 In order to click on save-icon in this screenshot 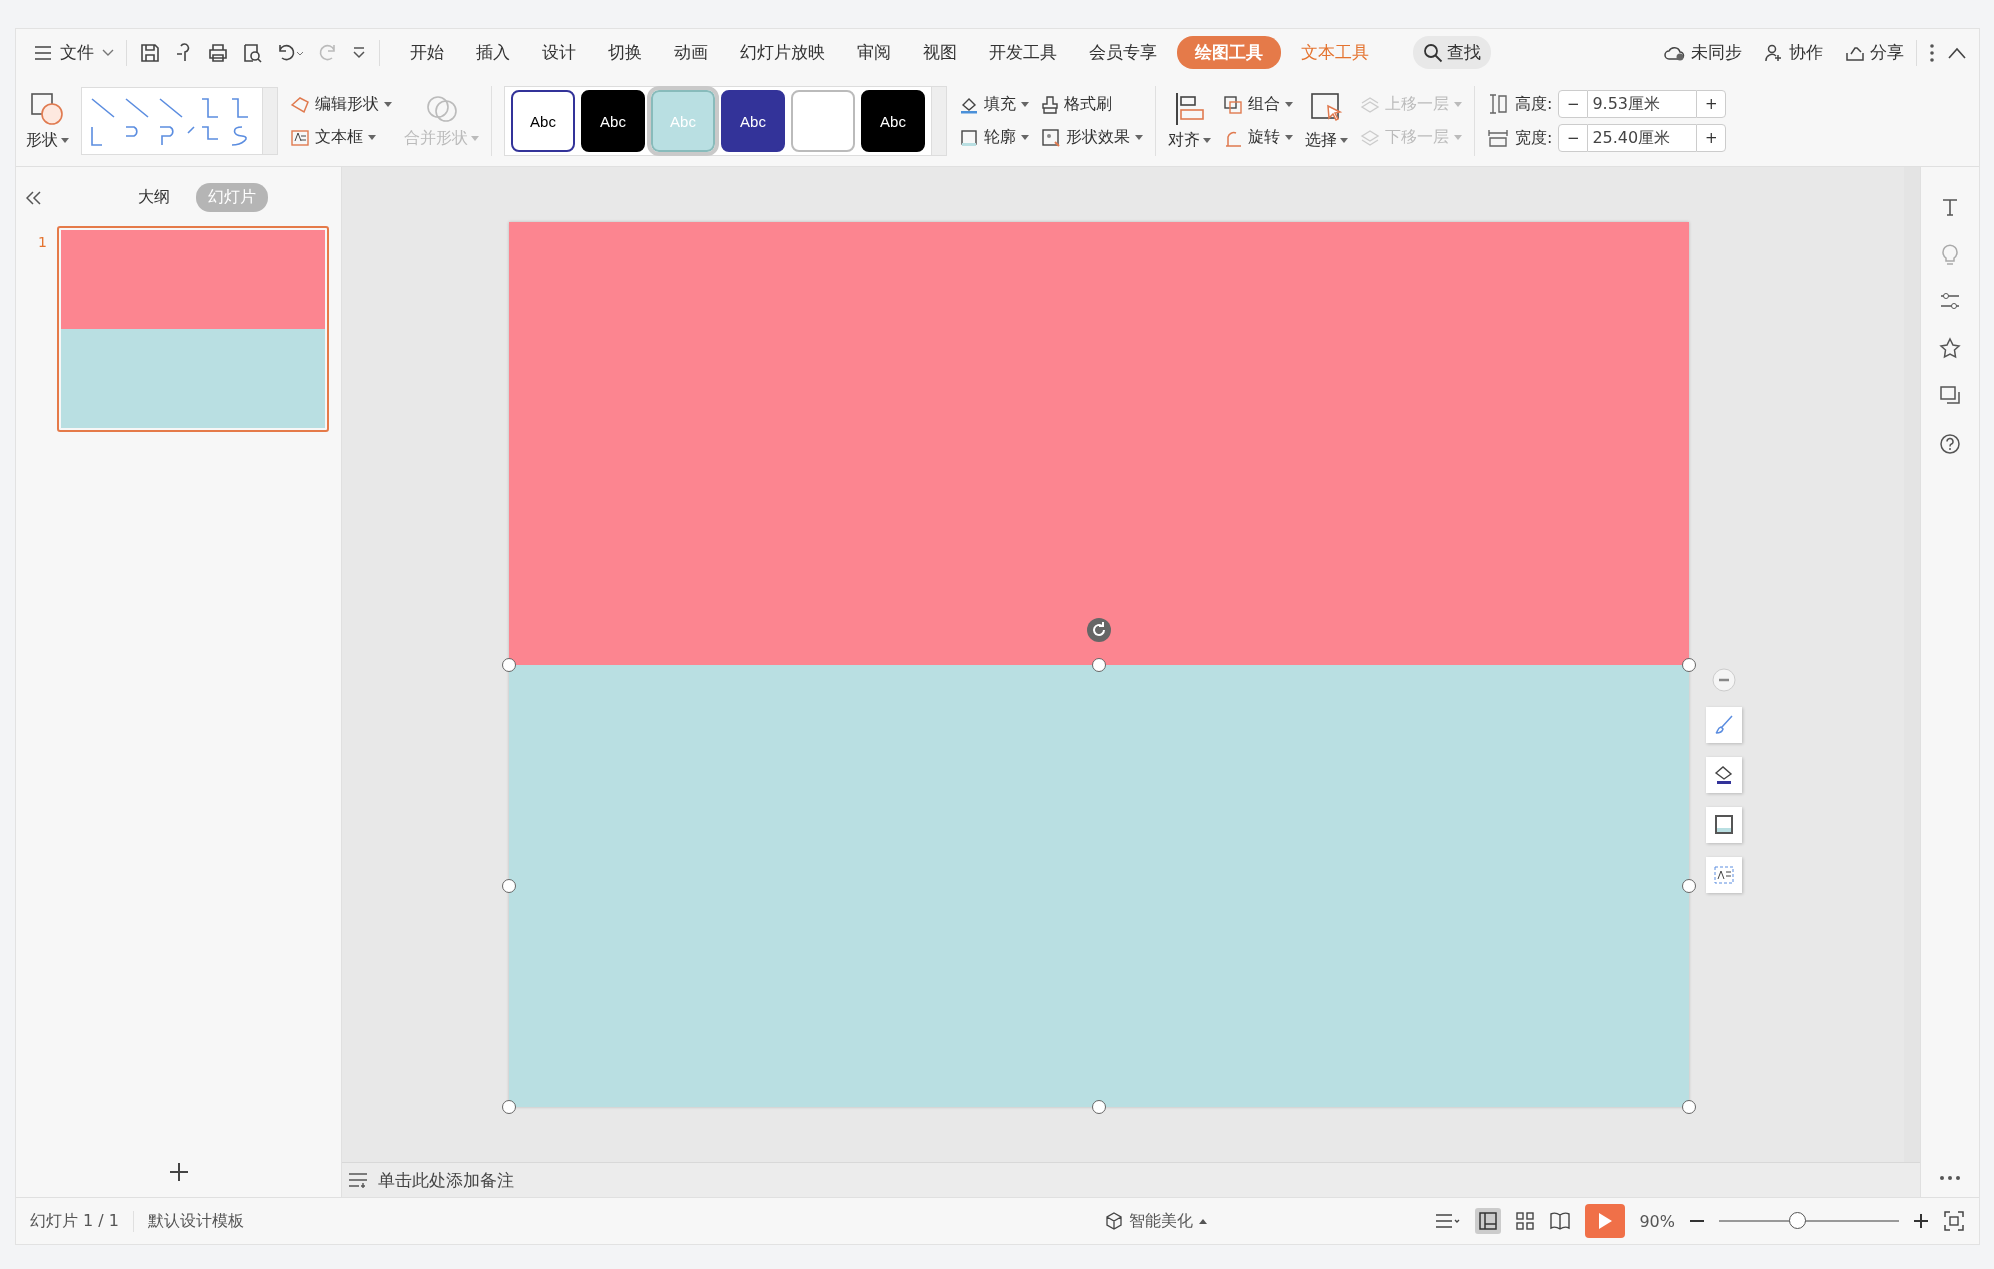, I will do `click(150, 52)`.